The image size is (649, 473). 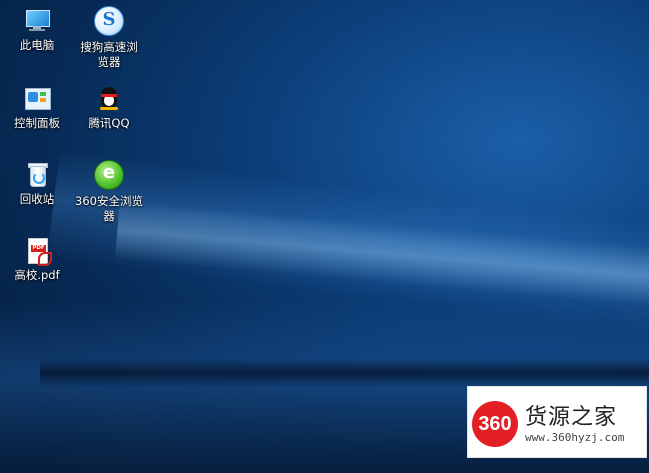 What do you see at coordinates (37, 199) in the screenshot?
I see `desktop-icon-label: 回收站` at bounding box center [37, 199].